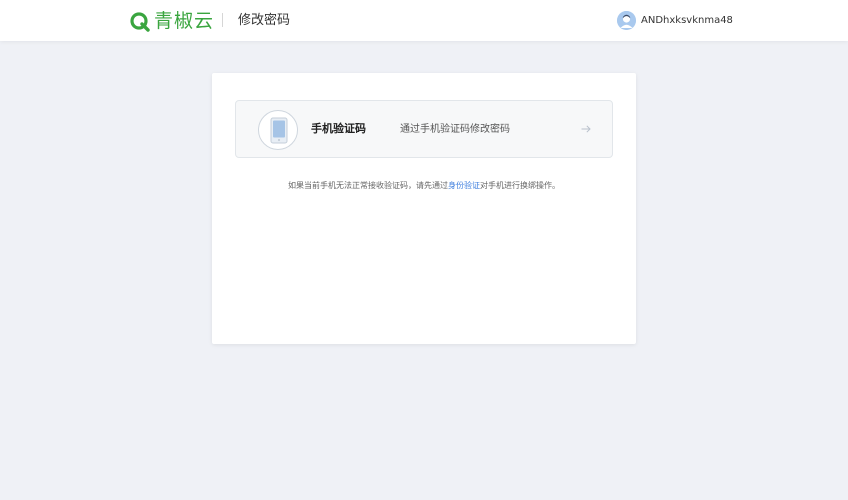 The width and height of the screenshot is (848, 500). I want to click on option-description: 通过手机验证码修改密码, so click(455, 129).